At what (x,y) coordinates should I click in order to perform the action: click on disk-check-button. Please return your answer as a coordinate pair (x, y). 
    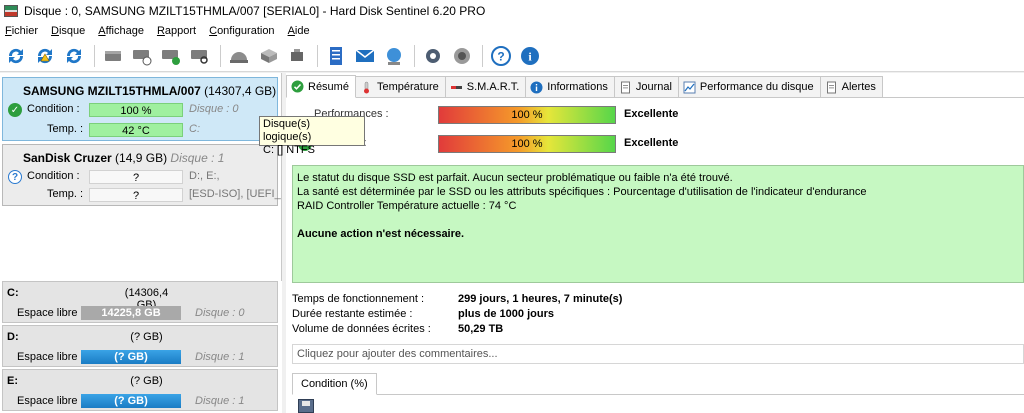
    Looking at the image, I should click on (171, 56).